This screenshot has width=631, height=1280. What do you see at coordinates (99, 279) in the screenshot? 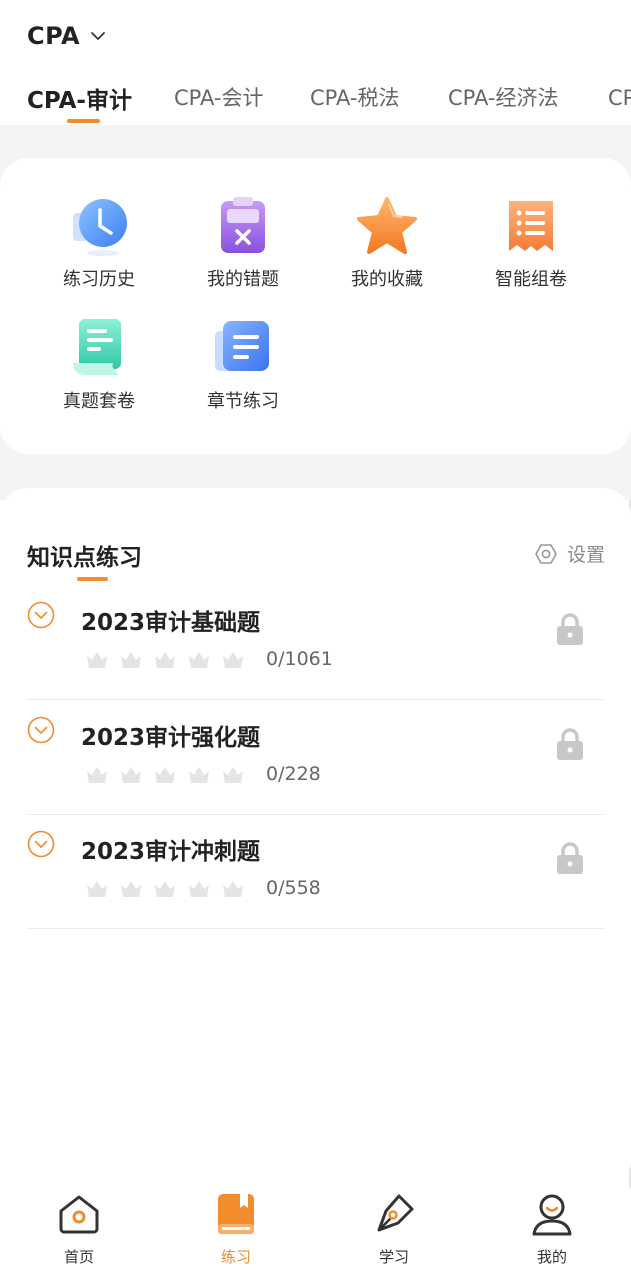
I see `quick-label: 练习历史` at bounding box center [99, 279].